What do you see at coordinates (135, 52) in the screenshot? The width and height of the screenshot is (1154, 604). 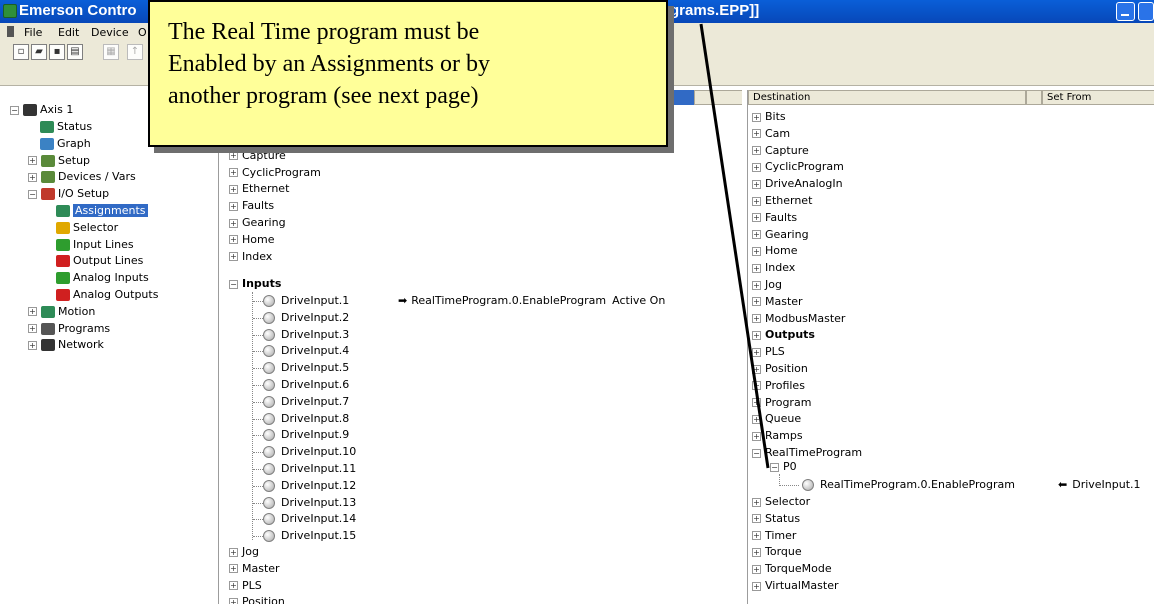 I see `upload-icon: ↑` at bounding box center [135, 52].